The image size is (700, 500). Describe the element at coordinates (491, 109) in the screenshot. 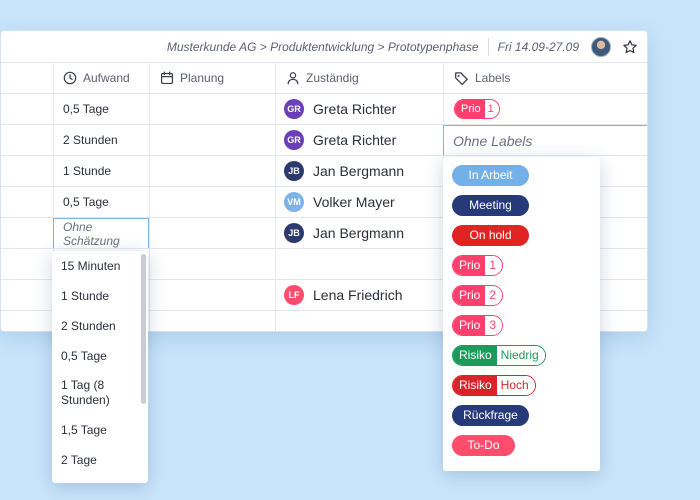

I see `label-tag-right: 1` at that location.